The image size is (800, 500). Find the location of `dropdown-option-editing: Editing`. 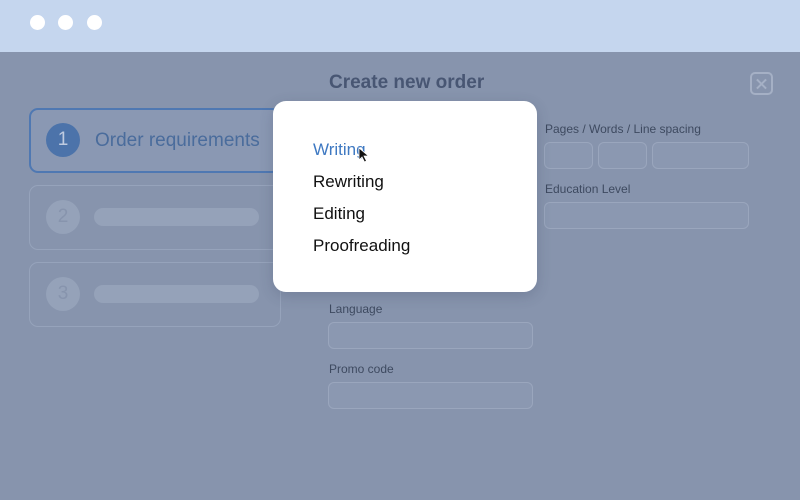

dropdown-option-editing: Editing is located at coordinates (339, 214).